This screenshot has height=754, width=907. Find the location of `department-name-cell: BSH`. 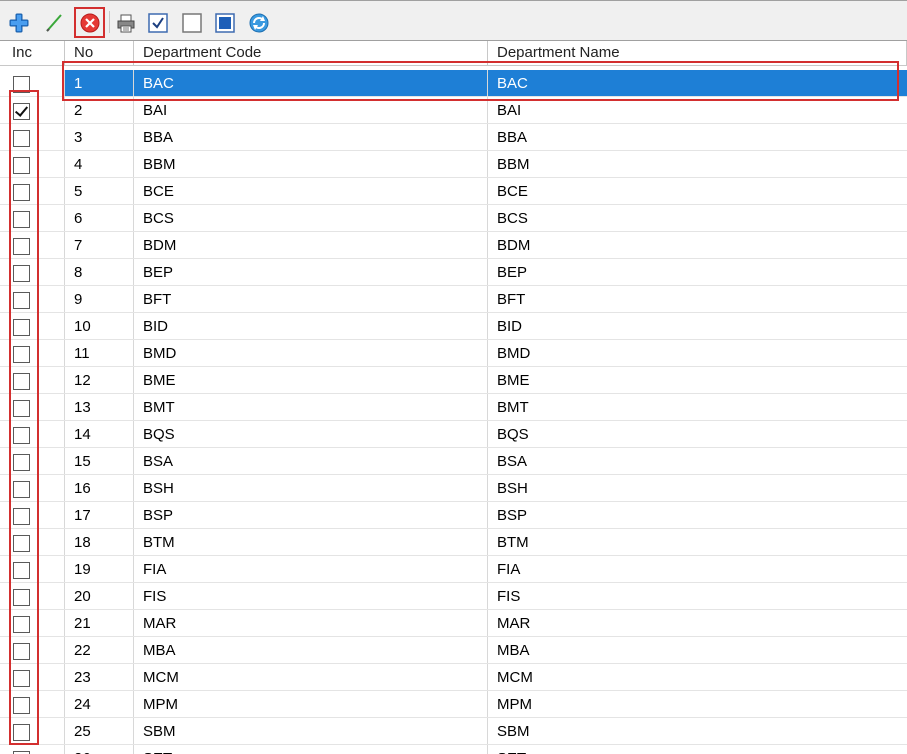

department-name-cell: BSH is located at coordinates (697, 488).